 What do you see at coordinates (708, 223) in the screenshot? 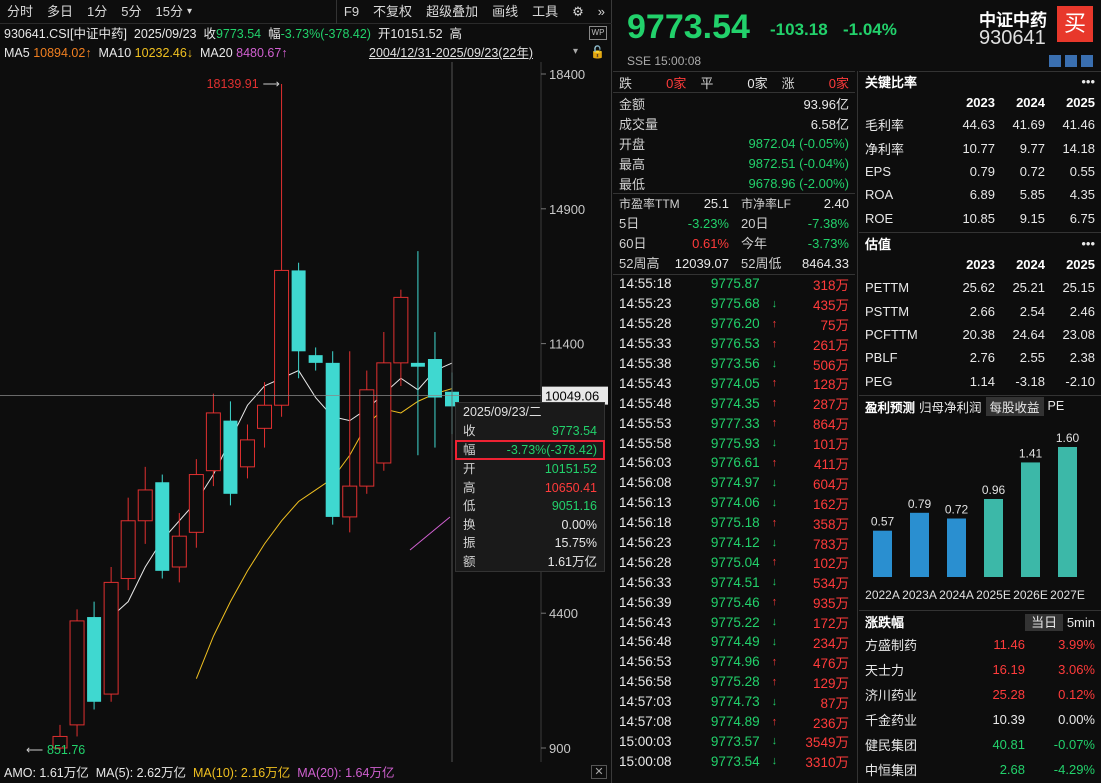
I see `d5-value: -3.23%` at bounding box center [708, 223].